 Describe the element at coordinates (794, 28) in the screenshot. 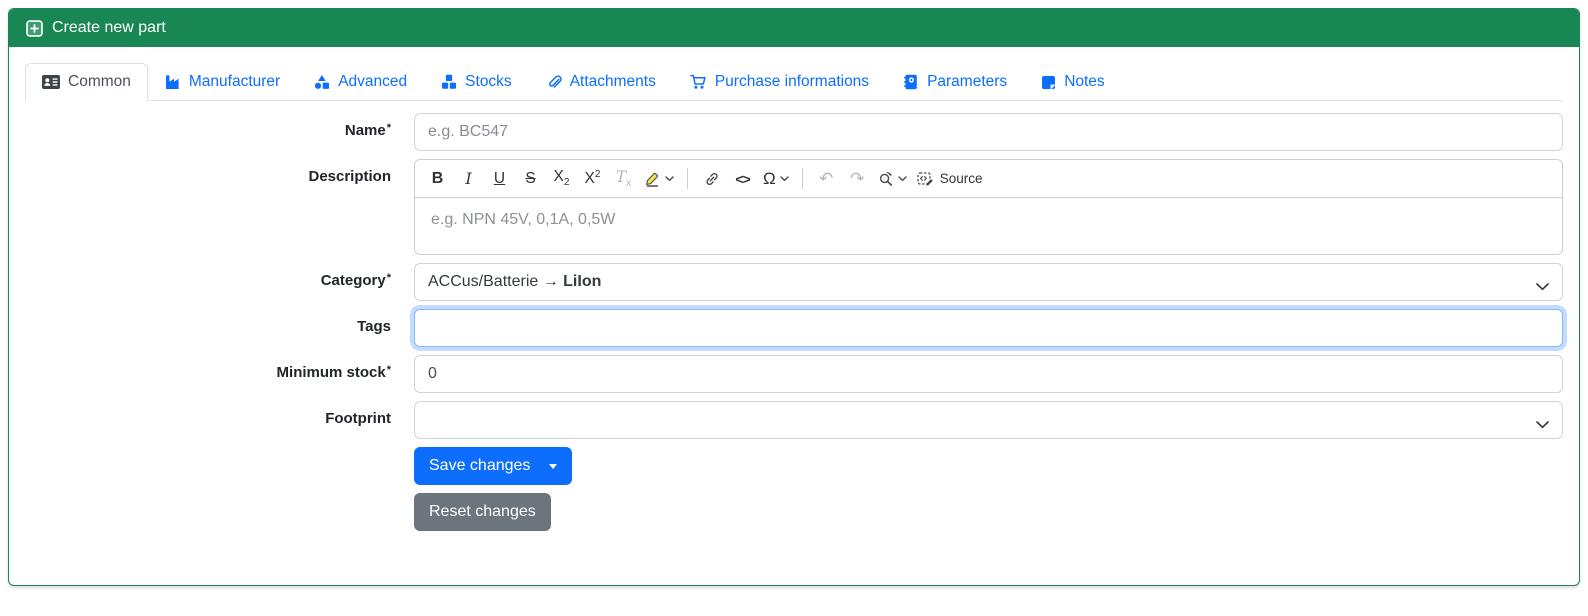

I see `card-header: Create new part` at that location.